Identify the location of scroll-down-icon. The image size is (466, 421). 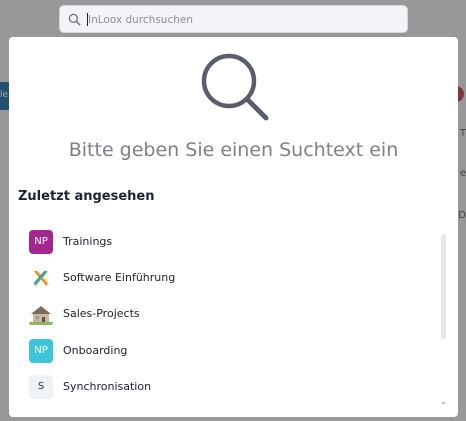
(443, 403).